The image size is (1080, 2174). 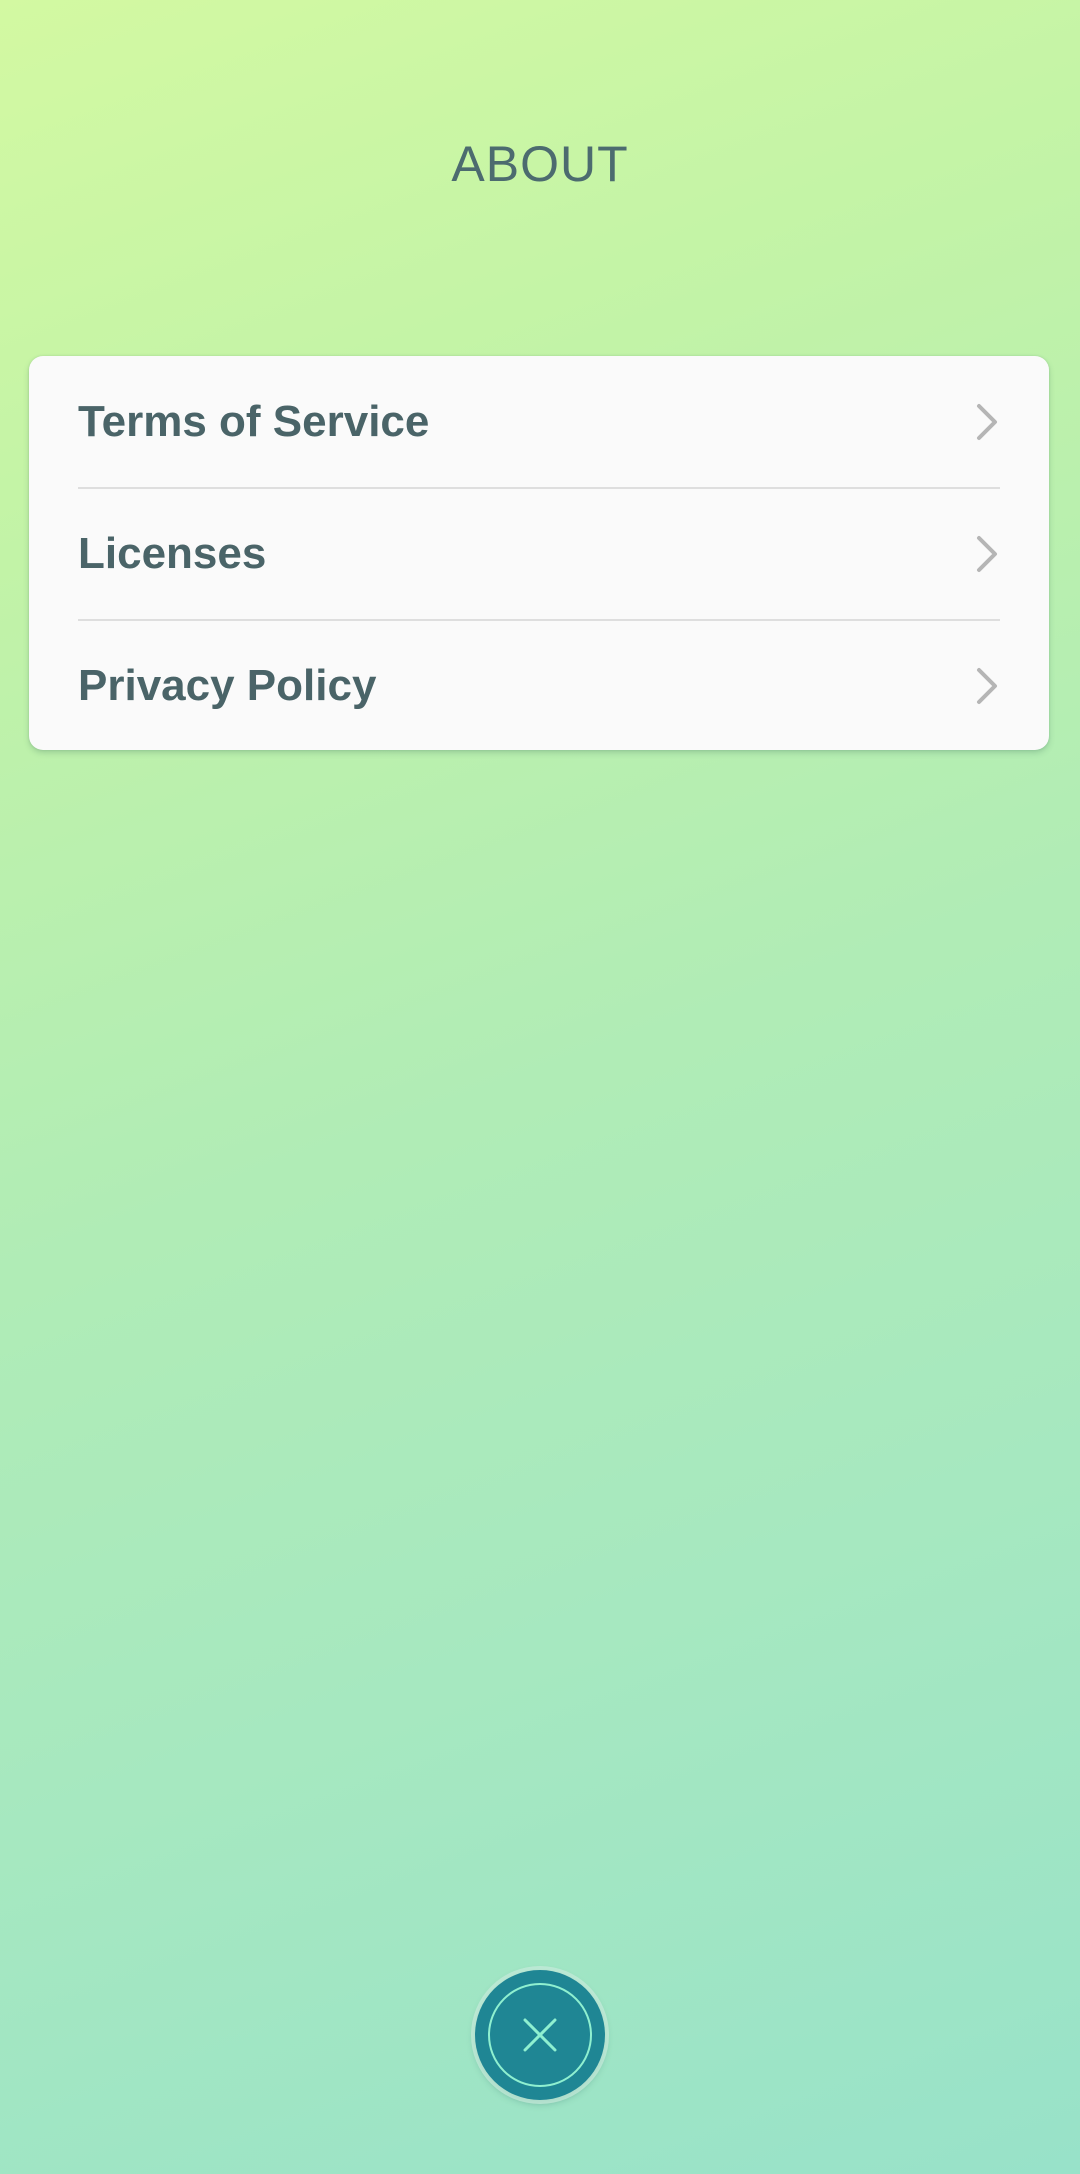 I want to click on close-icon, so click(x=540, y=2035).